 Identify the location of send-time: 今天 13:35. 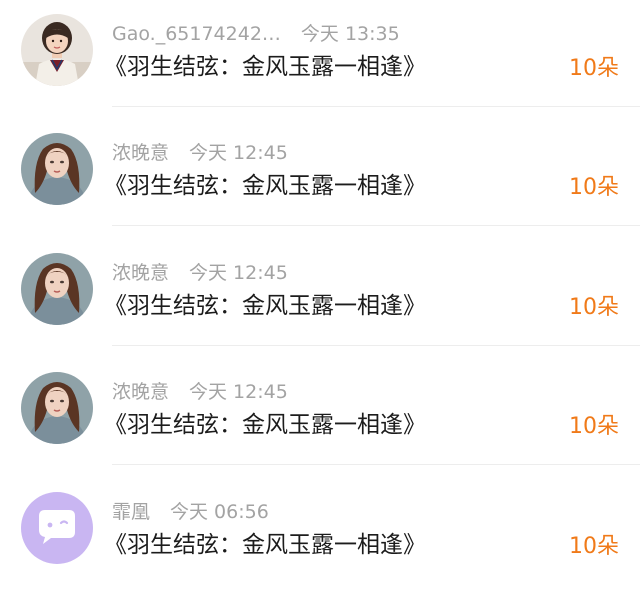
(350, 34).